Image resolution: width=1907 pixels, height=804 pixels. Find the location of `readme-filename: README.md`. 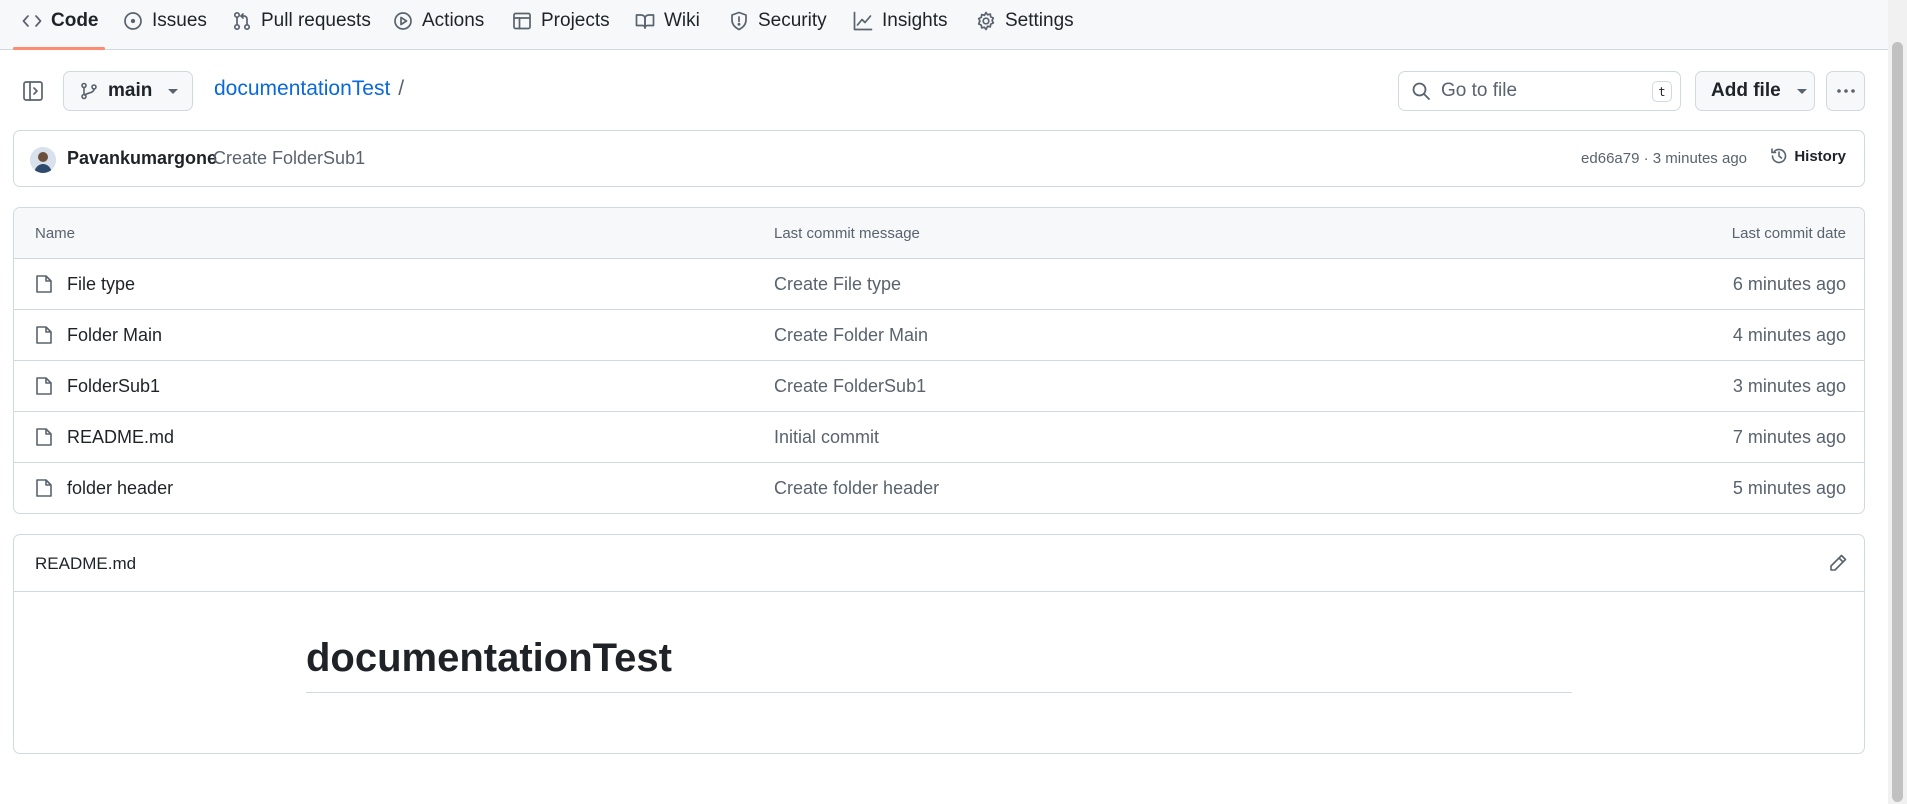

readme-filename: README.md is located at coordinates (85, 564).